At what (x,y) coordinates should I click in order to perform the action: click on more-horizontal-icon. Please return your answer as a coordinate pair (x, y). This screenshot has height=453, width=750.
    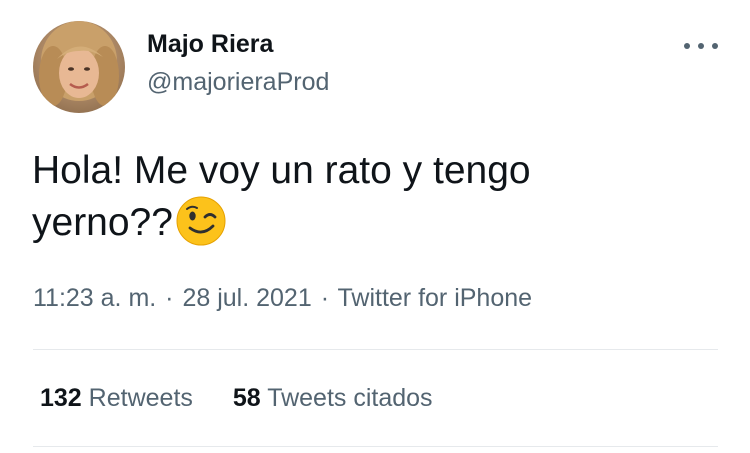
    Looking at the image, I should click on (701, 46).